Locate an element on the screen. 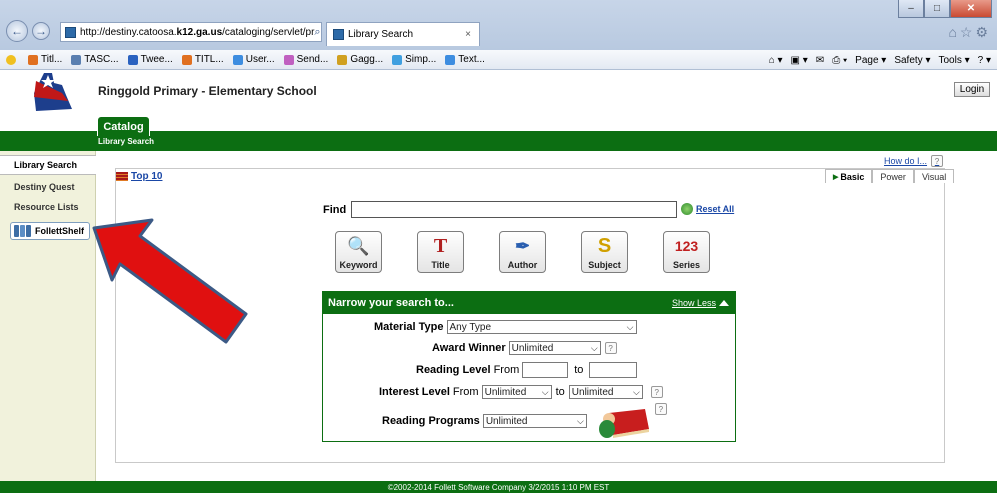 The image size is (997, 493). page-menu: Page ▾ is located at coordinates (870, 60).